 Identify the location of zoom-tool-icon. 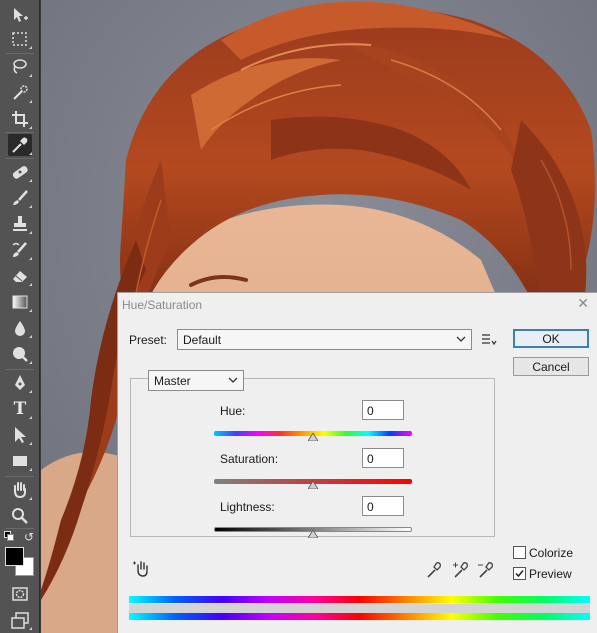
(20, 516).